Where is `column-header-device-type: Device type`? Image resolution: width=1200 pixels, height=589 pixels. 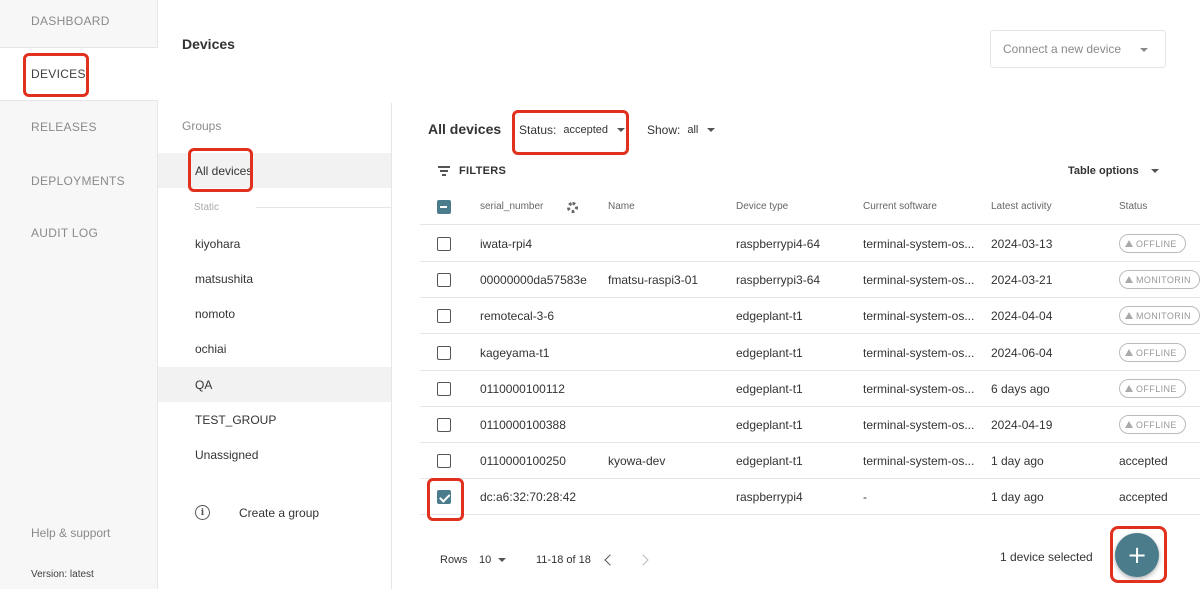
column-header-device-type: Device type is located at coordinates (762, 206).